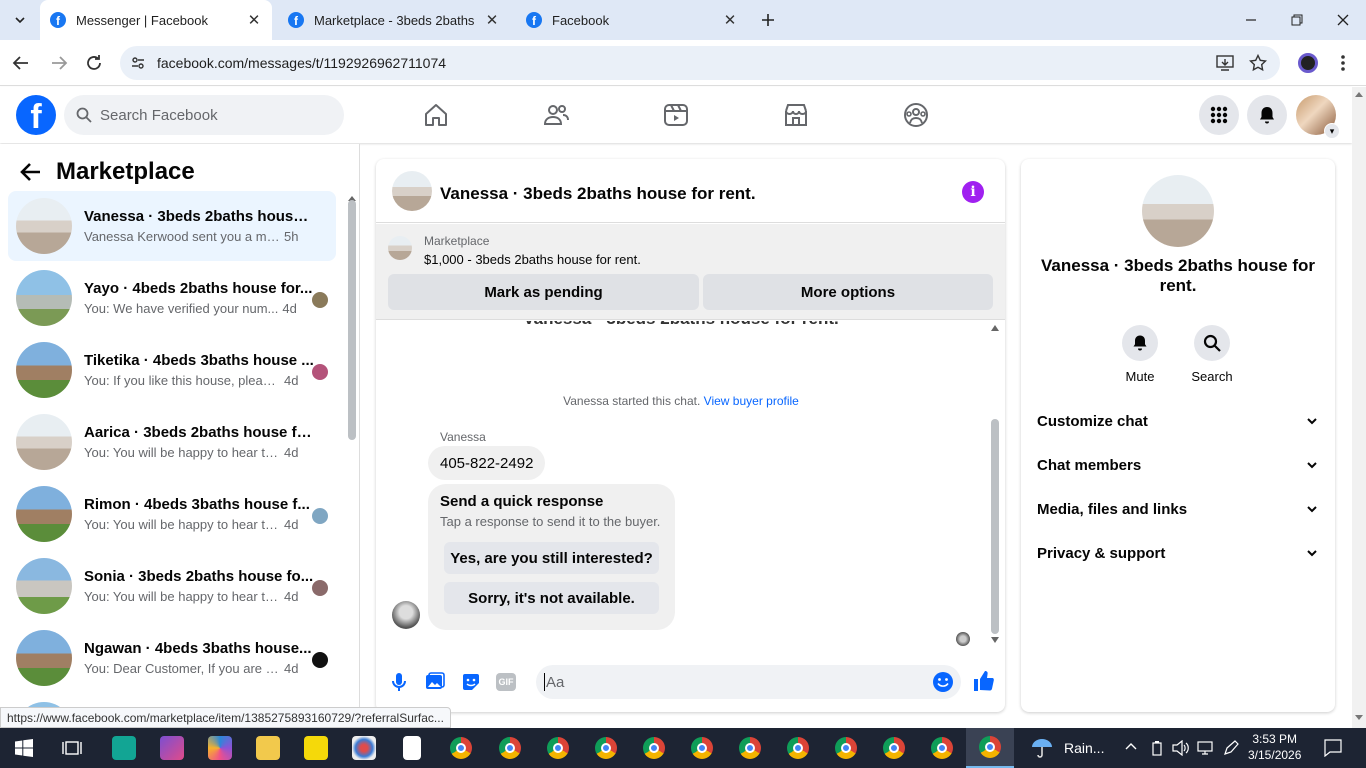  I want to click on mark-as-pending-button: Mark as pending, so click(543, 292).